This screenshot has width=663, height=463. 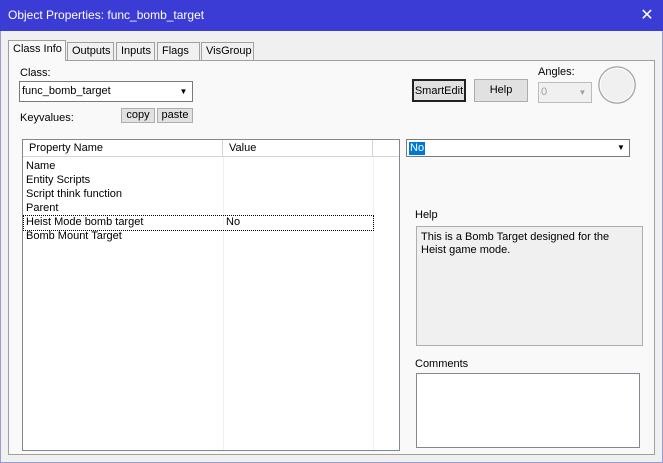 What do you see at coordinates (565, 92) in the screenshot?
I see `angles-combo: 0 ▼` at bounding box center [565, 92].